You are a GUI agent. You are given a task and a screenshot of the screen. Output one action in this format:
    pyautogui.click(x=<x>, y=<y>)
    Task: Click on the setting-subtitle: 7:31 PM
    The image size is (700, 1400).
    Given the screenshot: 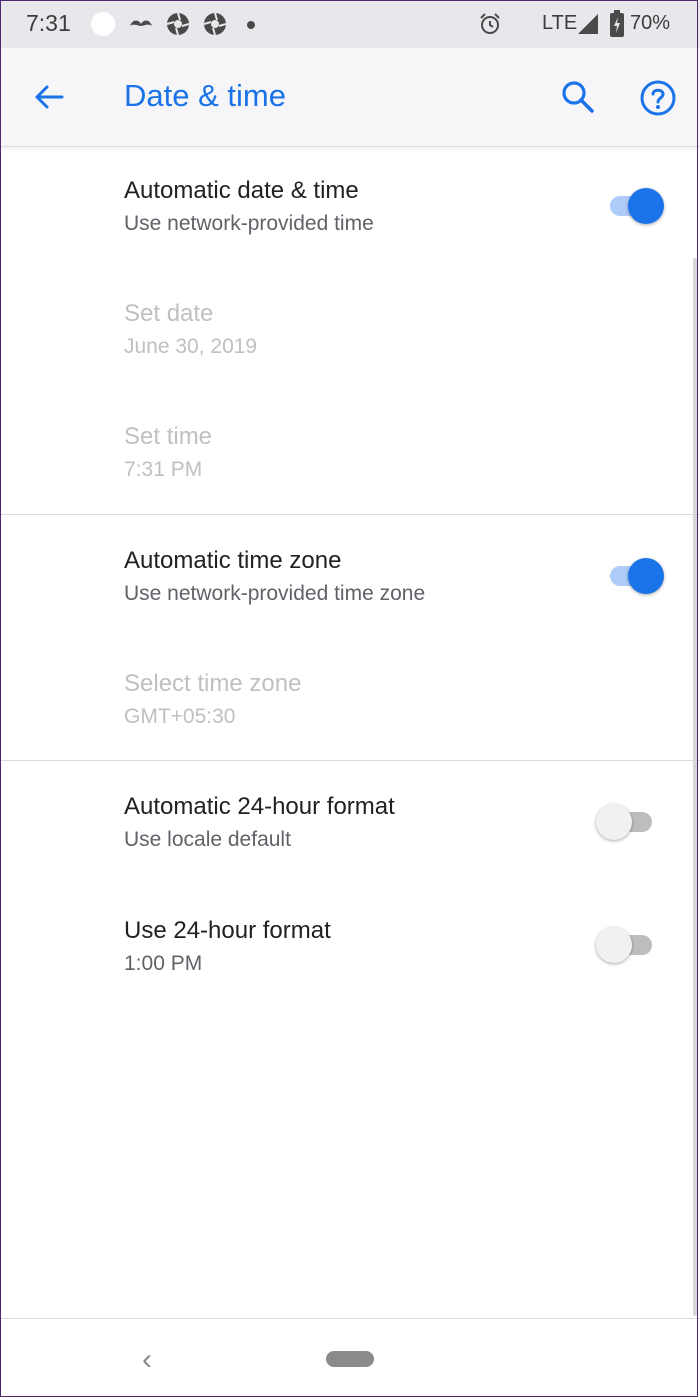 What is the action you would take?
    pyautogui.click(x=163, y=469)
    